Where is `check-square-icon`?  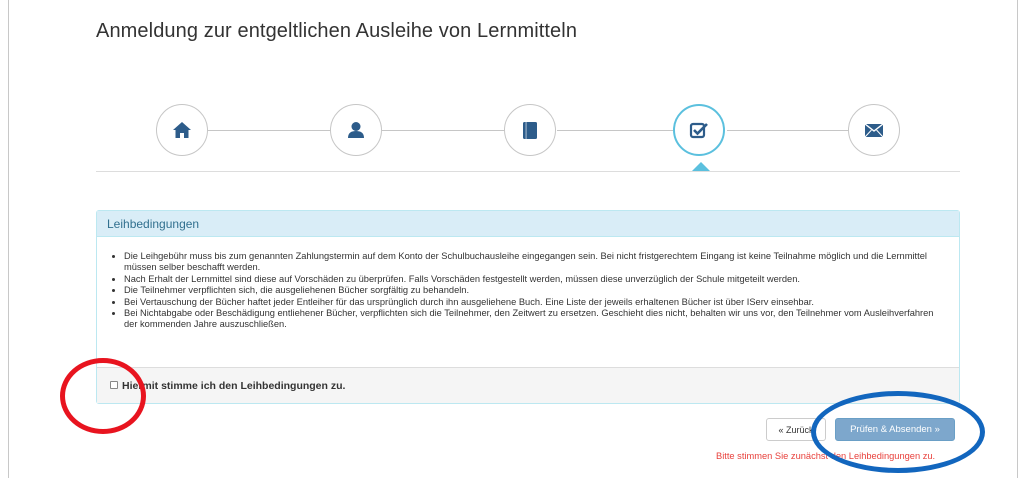
check-square-icon is located at coordinates (698, 130).